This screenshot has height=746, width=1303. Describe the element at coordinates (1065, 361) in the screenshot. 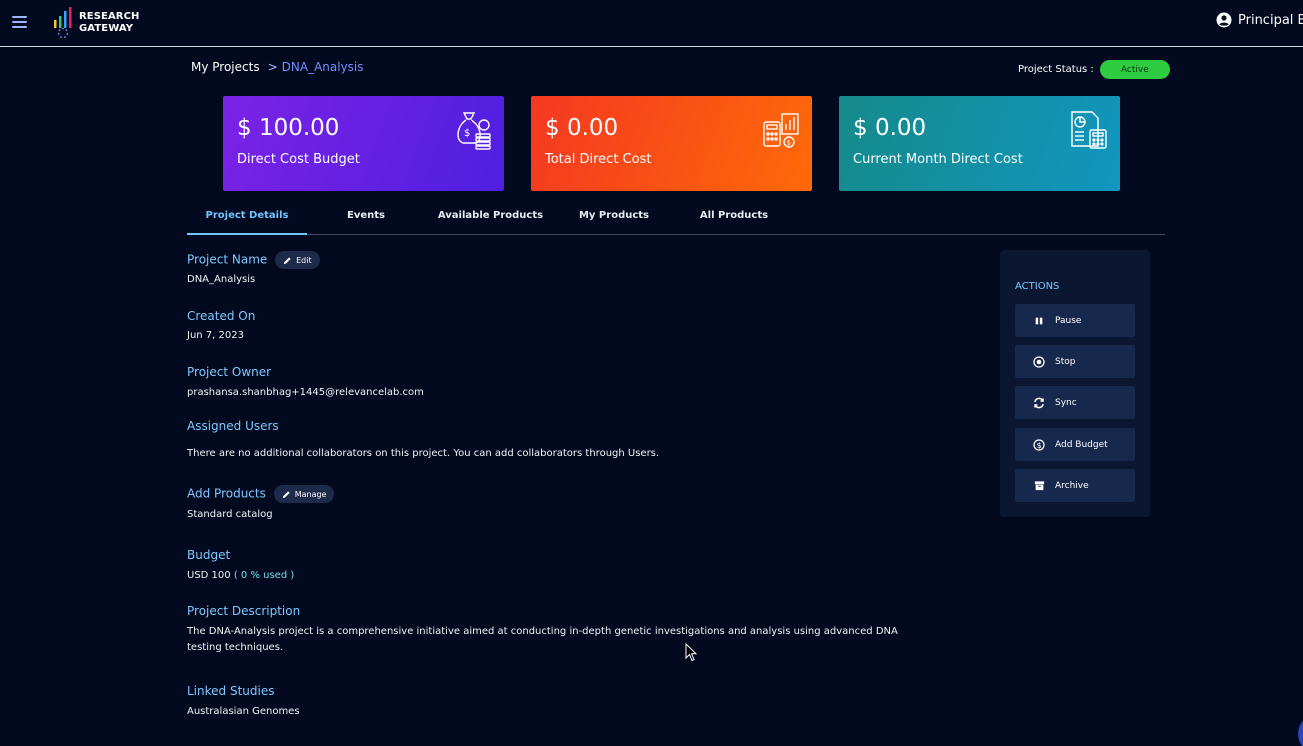

I see `stop-label: Stop` at that location.